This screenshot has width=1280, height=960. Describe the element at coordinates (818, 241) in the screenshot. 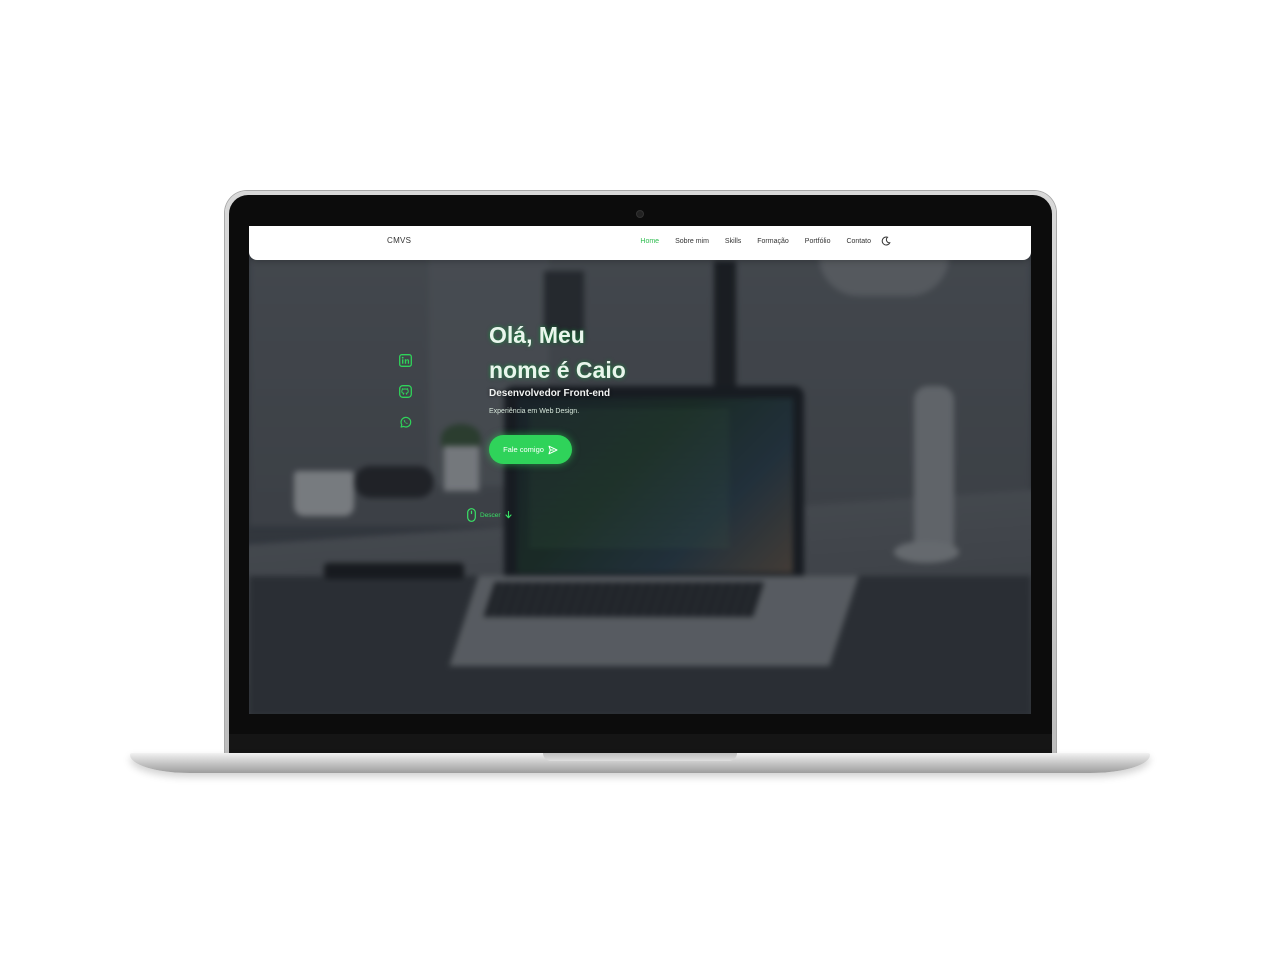

I see `nav-item-portfolio: Portfólio` at that location.